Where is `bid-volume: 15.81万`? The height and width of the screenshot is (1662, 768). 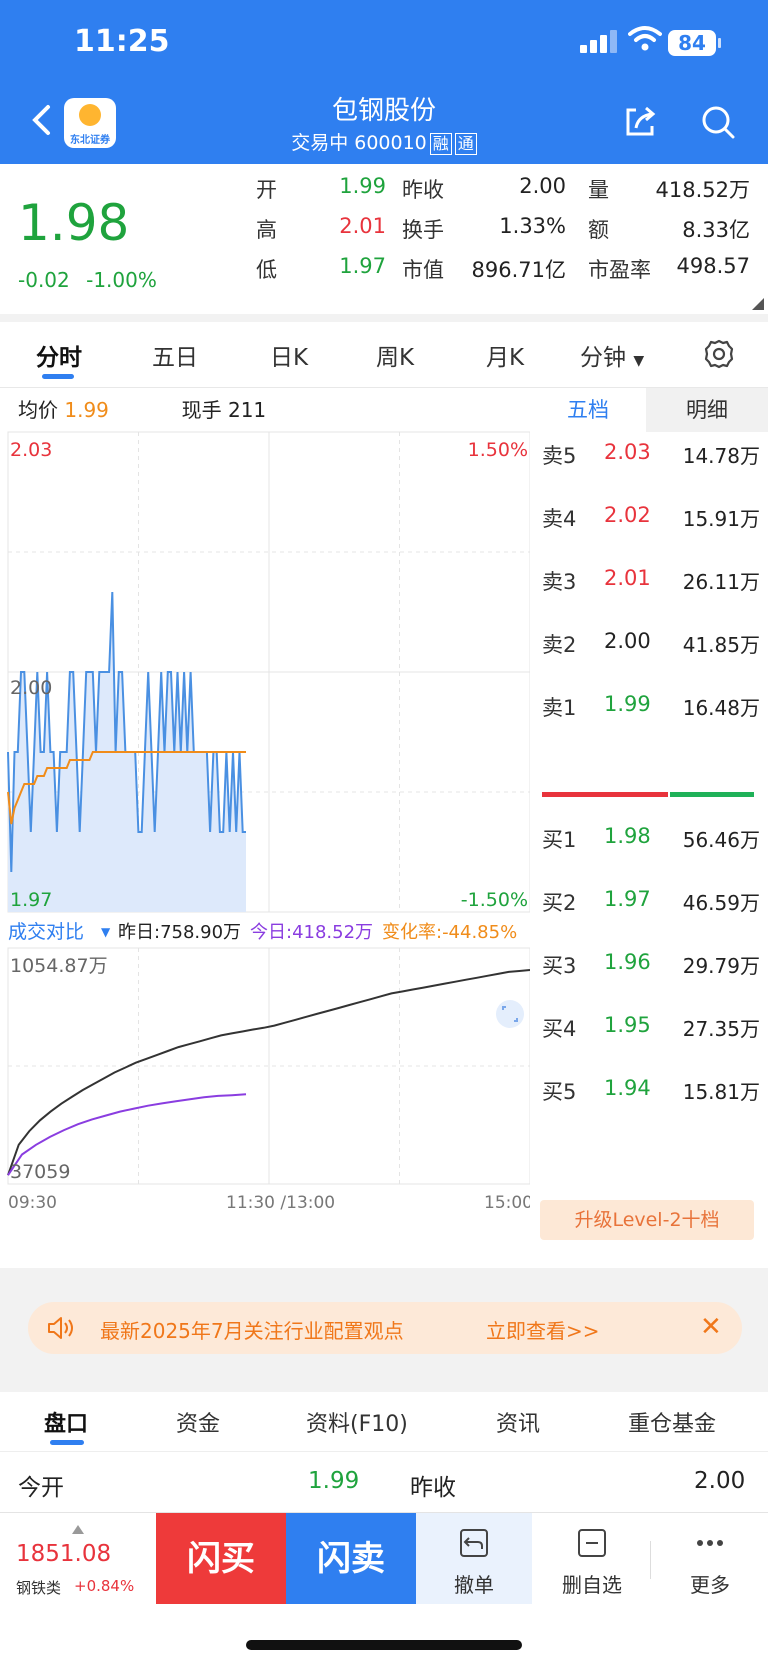
bid-volume: 15.81万 is located at coordinates (721, 1092).